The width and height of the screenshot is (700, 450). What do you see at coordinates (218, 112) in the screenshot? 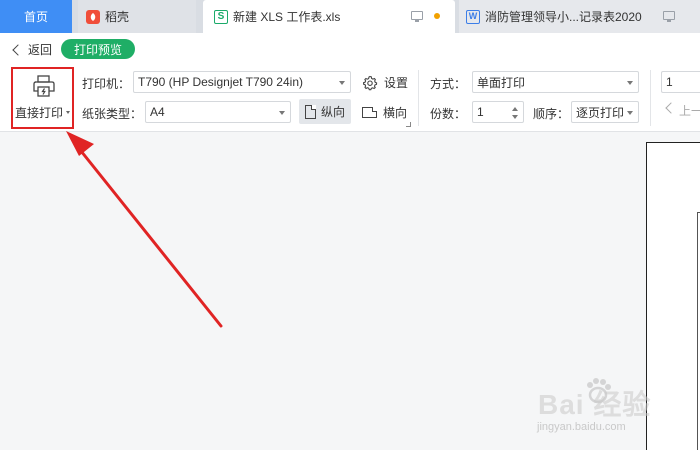
I see `paper-type-select: A4` at bounding box center [218, 112].